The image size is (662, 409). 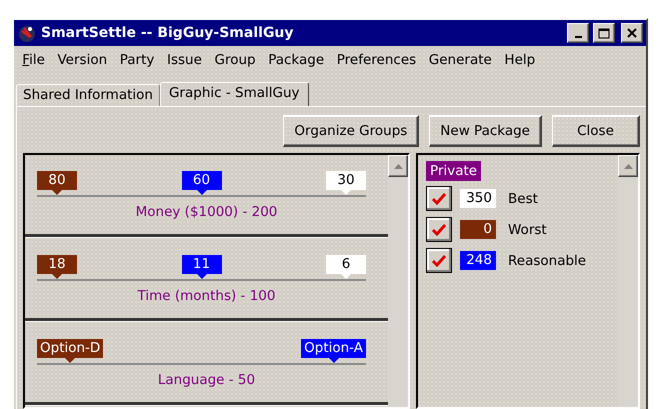 What do you see at coordinates (27, 33) in the screenshot?
I see `app-logo-icon` at bounding box center [27, 33].